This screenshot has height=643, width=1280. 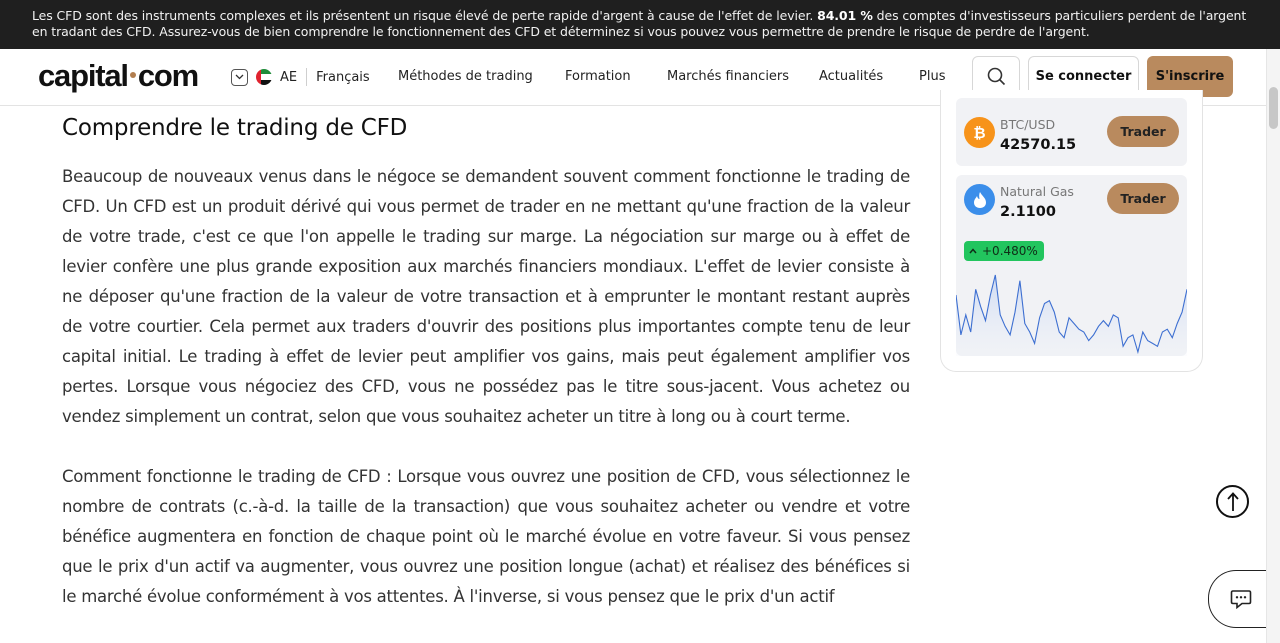 I want to click on capital-com-logo: capital com, so click(x=118, y=76).